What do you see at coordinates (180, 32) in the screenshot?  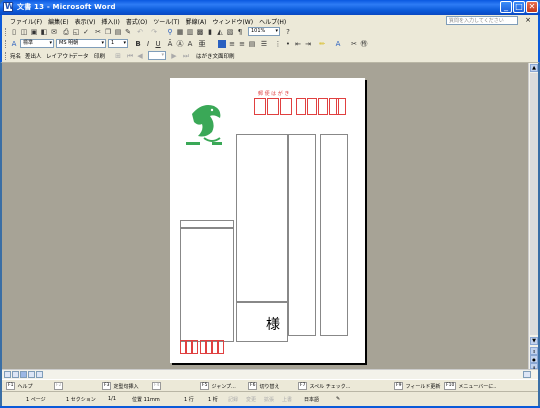 I see `tables-borders-icon: ▦` at bounding box center [180, 32].